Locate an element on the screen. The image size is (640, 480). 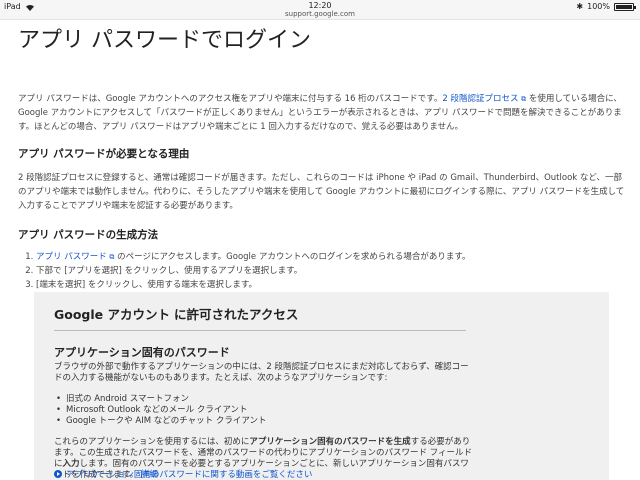
two-step-link: 2 段階認証プロセス is located at coordinates (480, 99).